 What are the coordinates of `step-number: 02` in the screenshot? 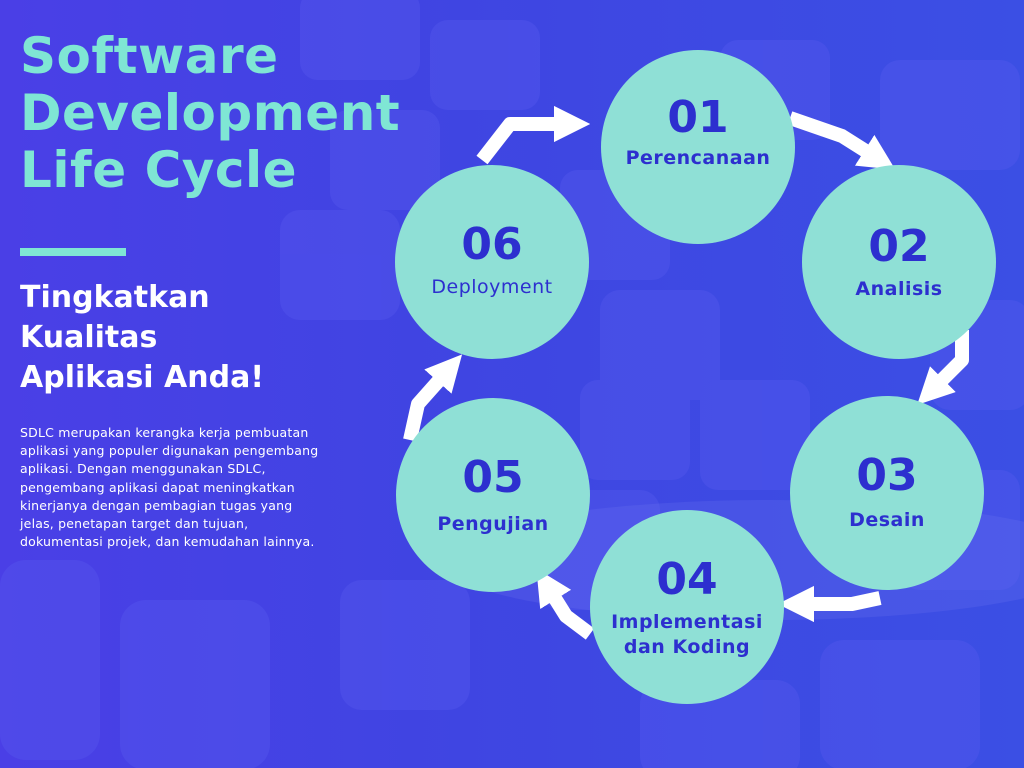 It's located at (899, 246).